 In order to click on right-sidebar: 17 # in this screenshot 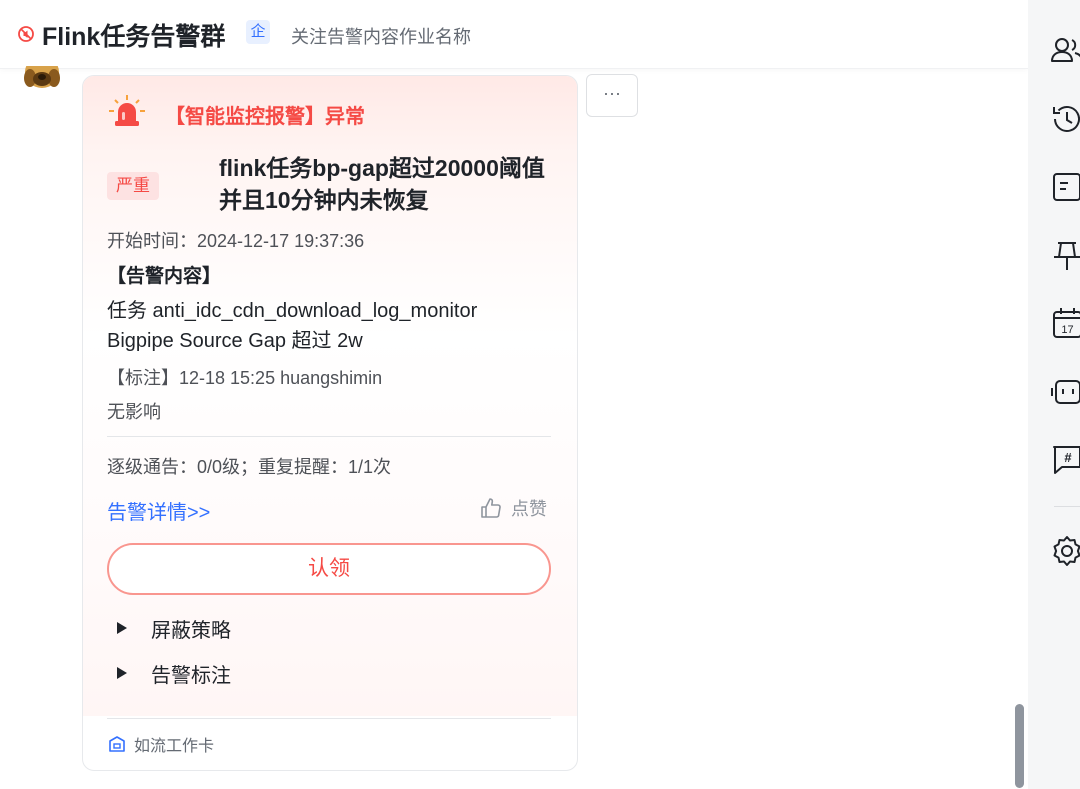, I will do `click(1054, 394)`.